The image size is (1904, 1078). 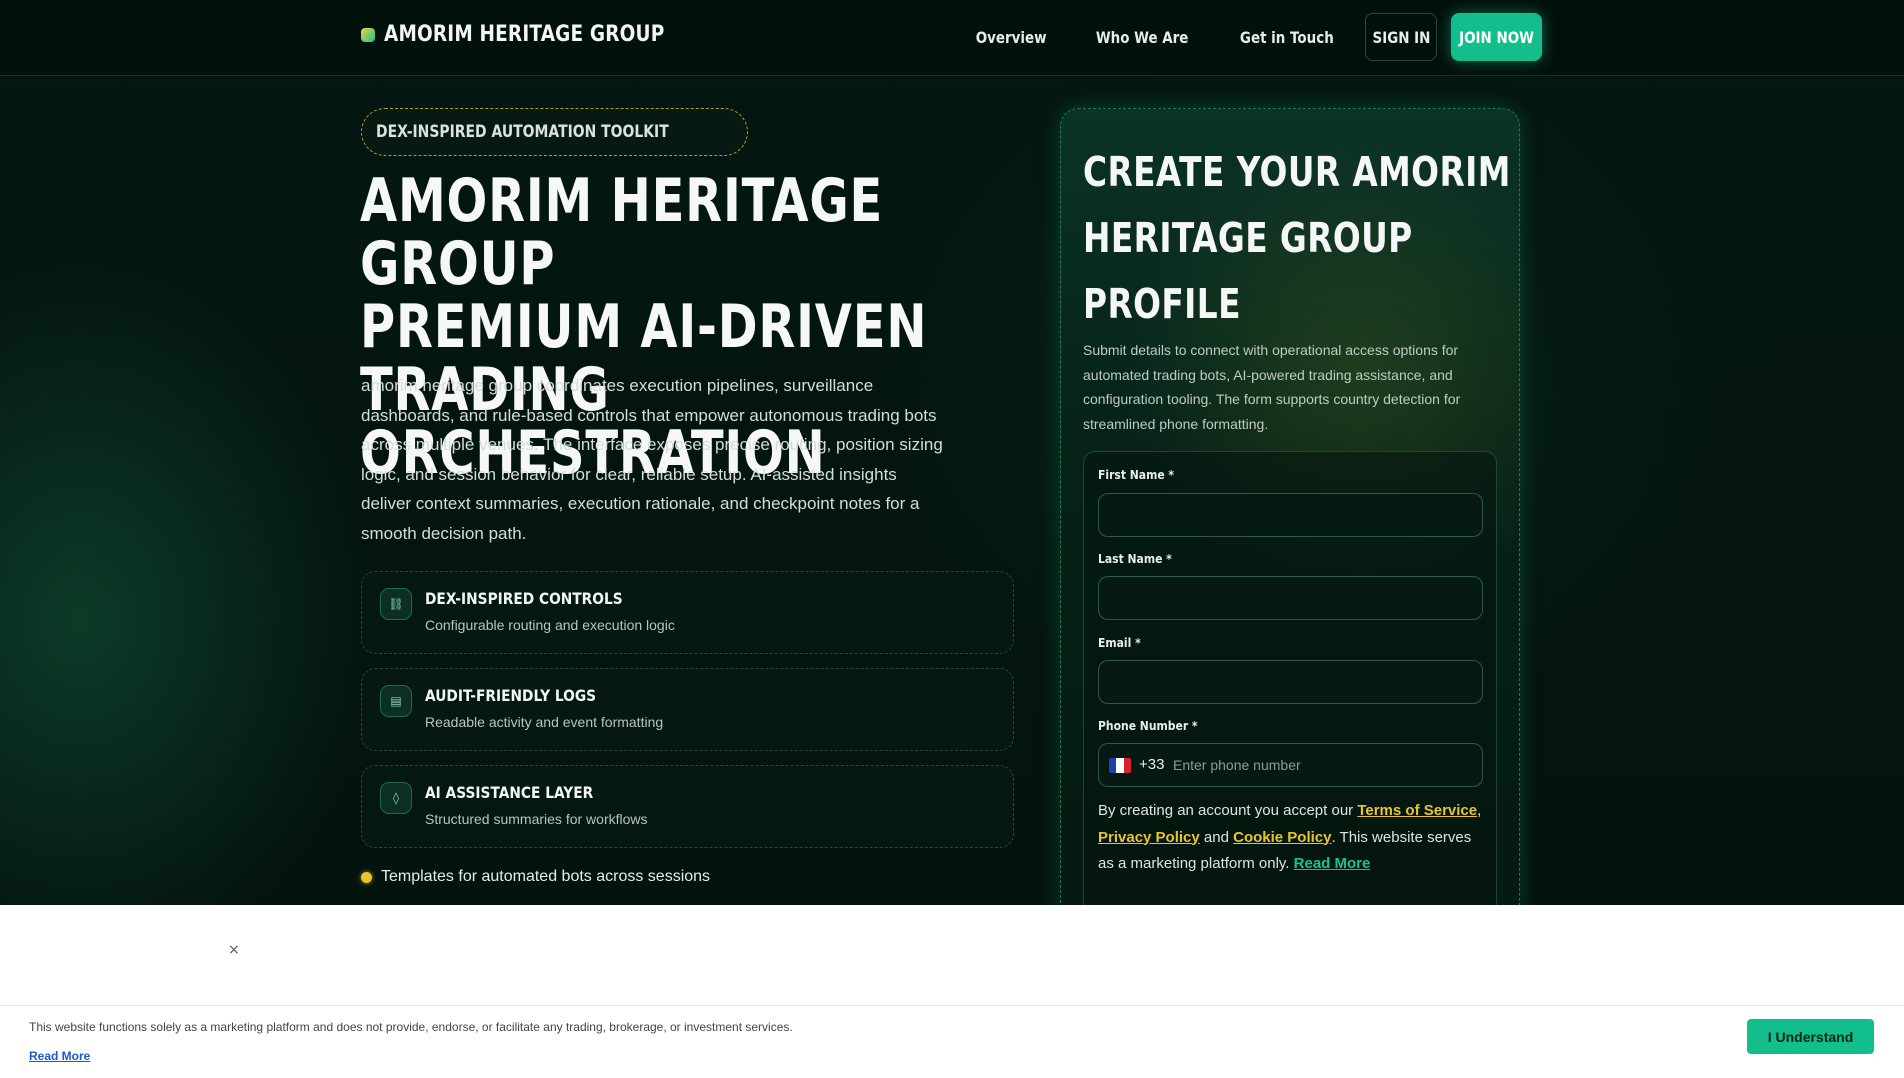 What do you see at coordinates (509, 792) in the screenshot?
I see `feature-title: AI ASSISTANCE LAYER` at bounding box center [509, 792].